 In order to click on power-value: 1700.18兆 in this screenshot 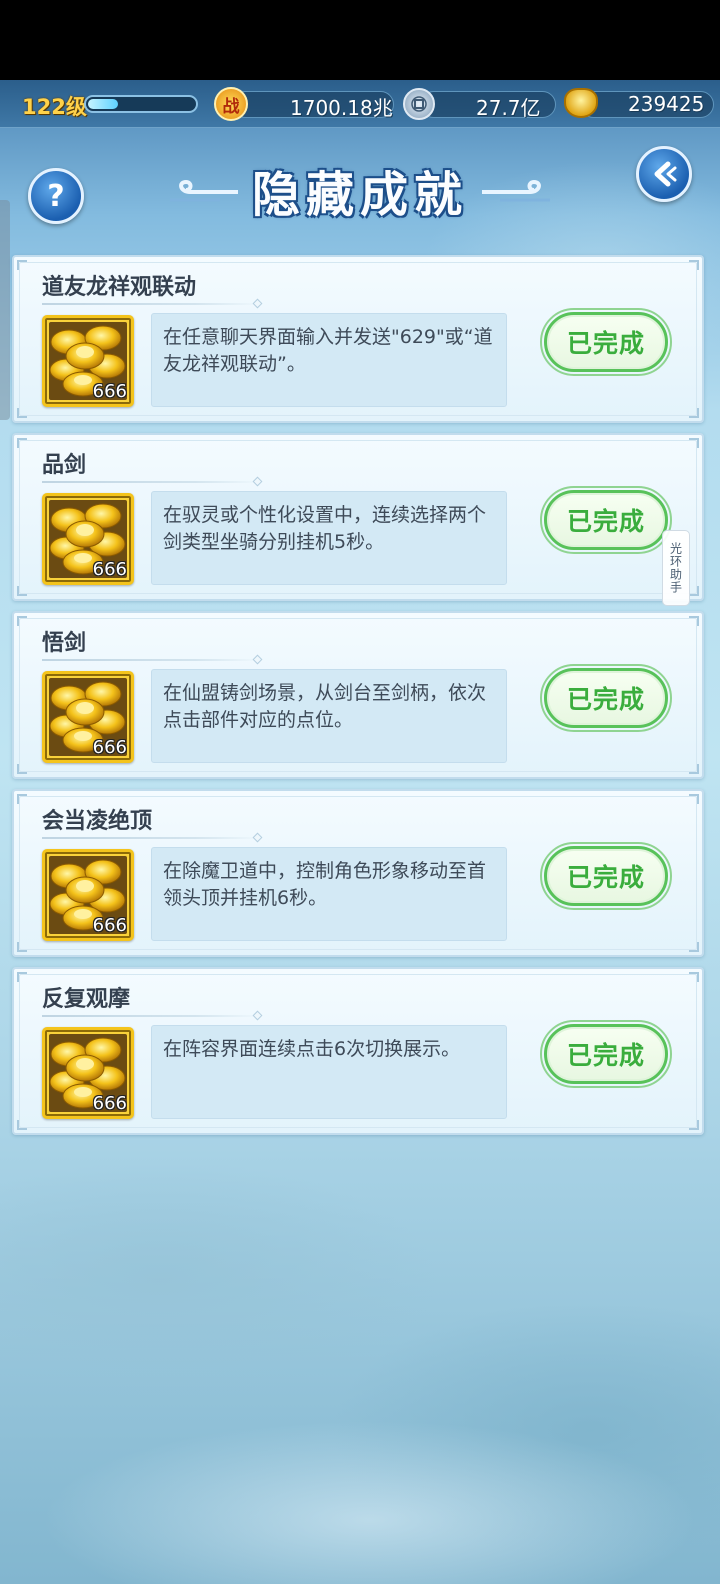, I will do `click(341, 108)`.